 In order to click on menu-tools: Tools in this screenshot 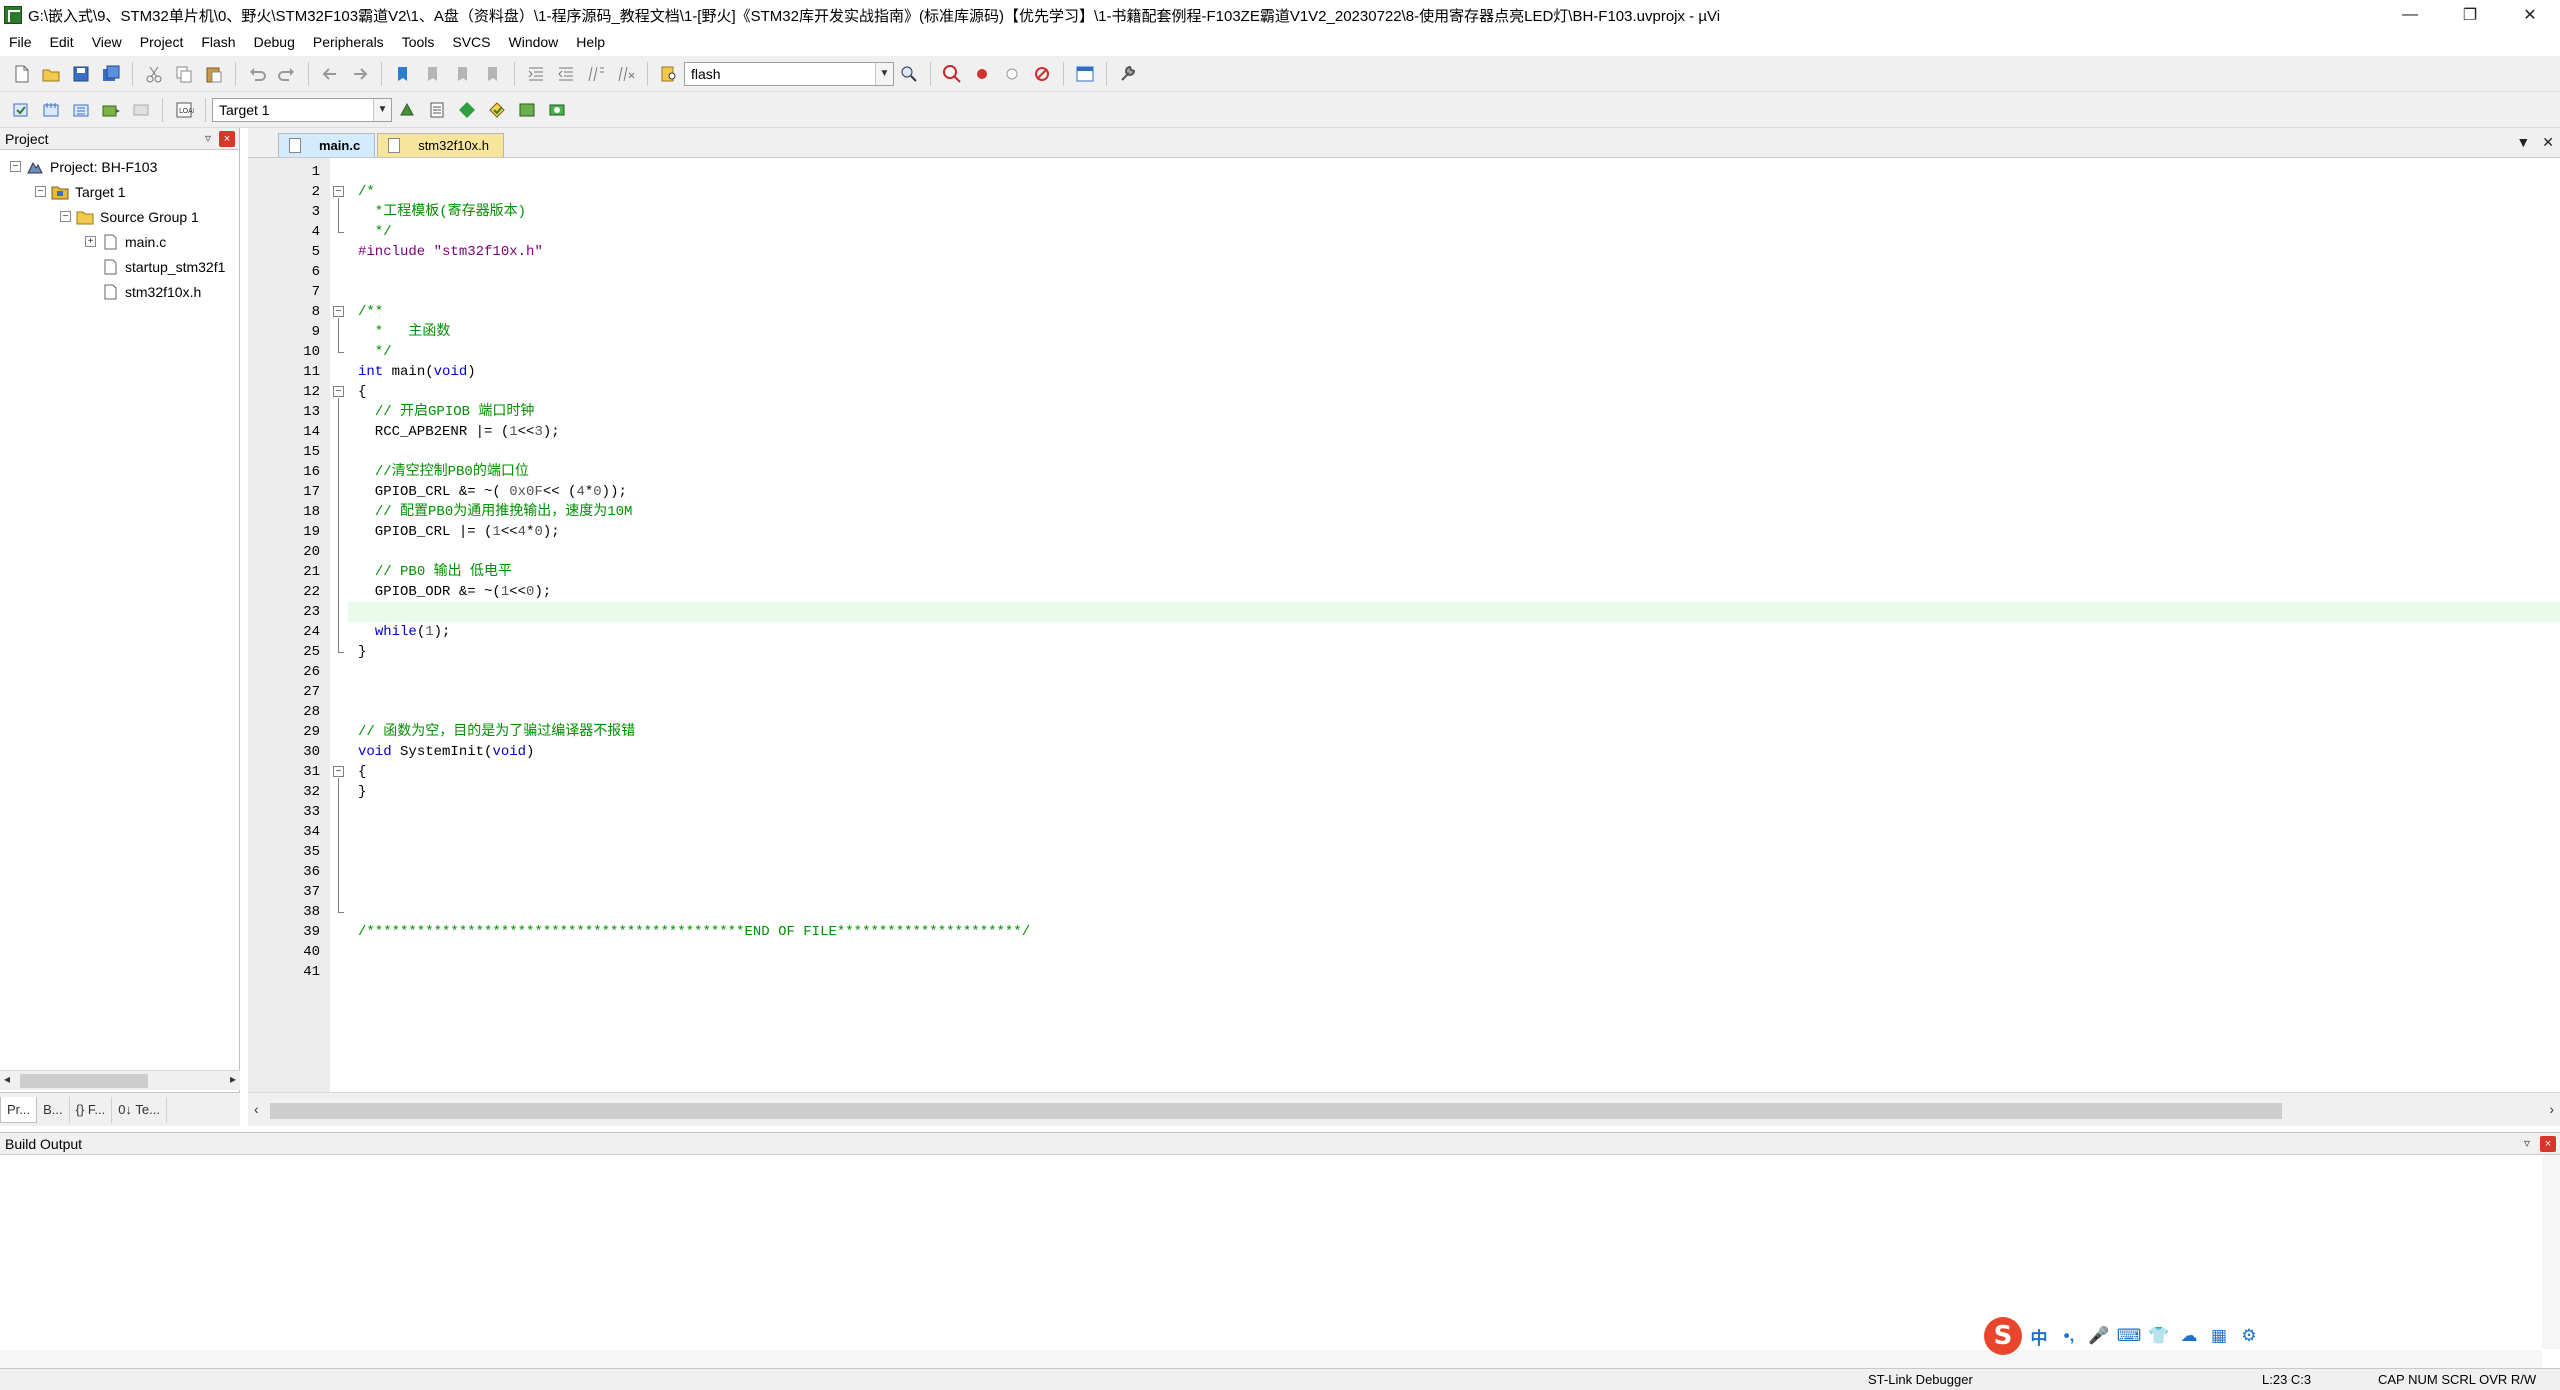, I will do `click(418, 42)`.